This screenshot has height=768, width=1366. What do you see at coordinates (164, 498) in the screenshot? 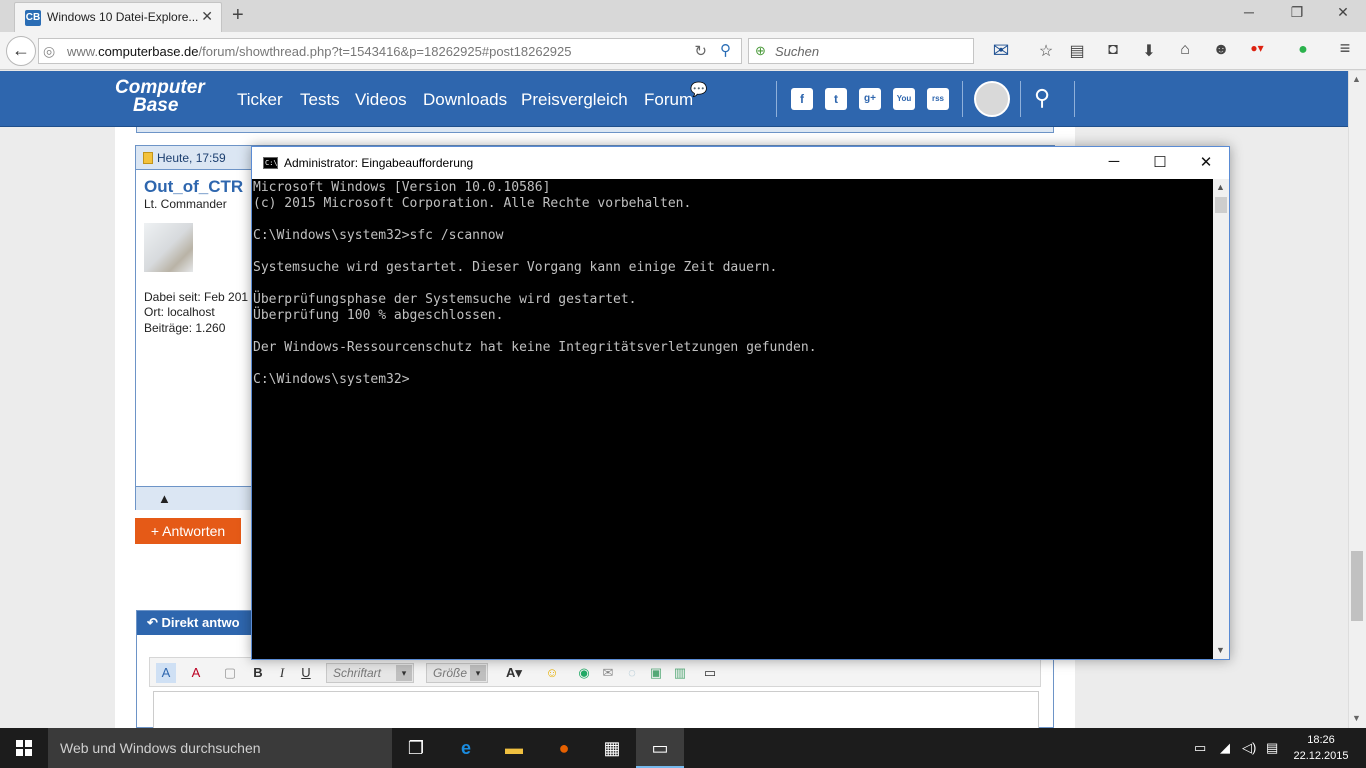
I see `report-warning-icon: ▲` at bounding box center [164, 498].